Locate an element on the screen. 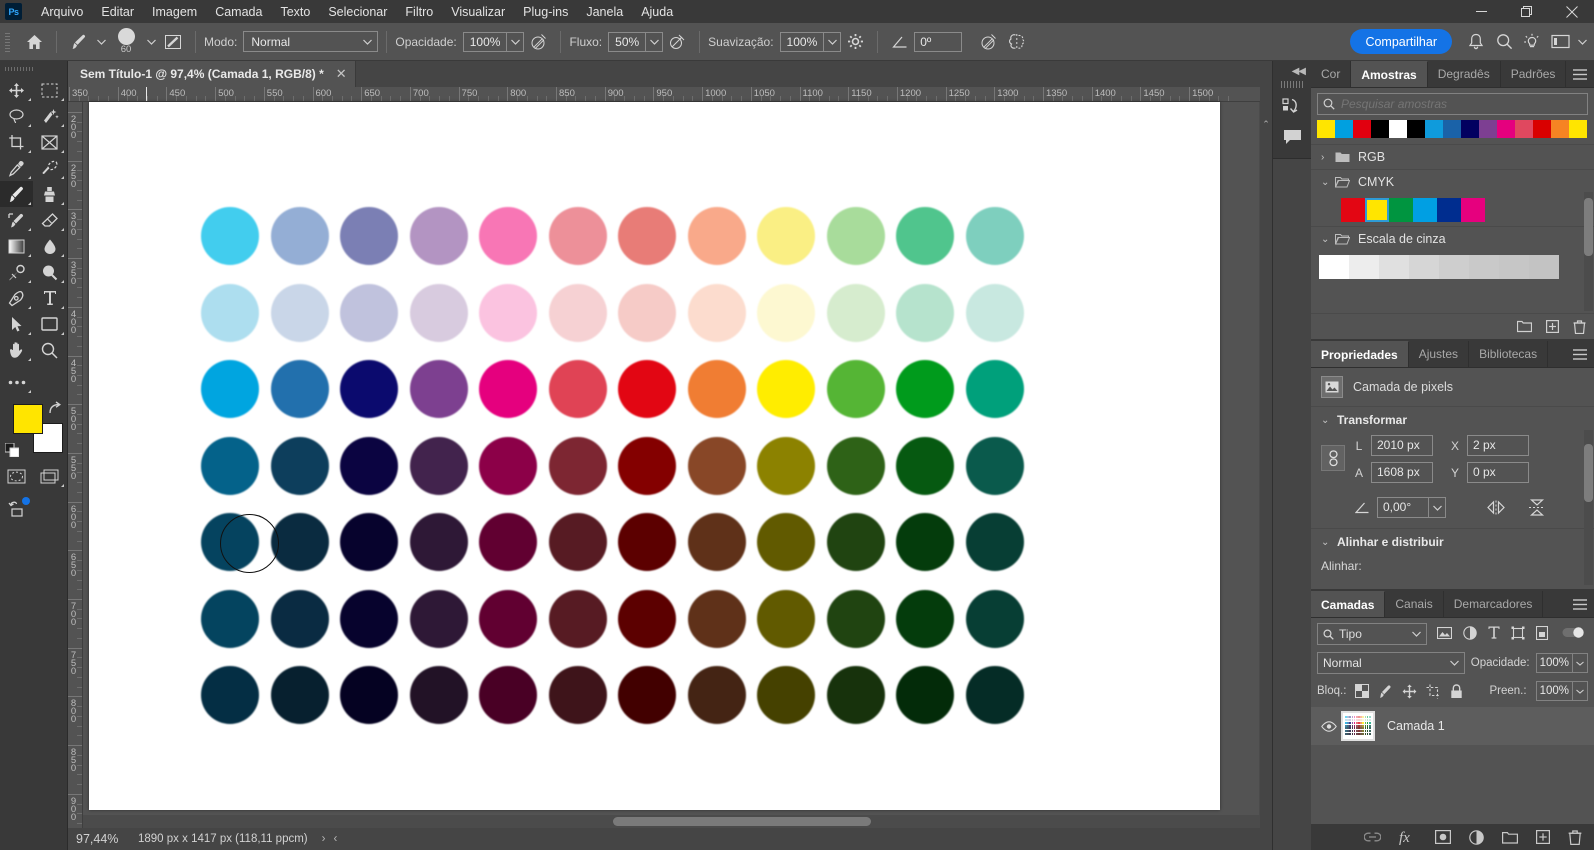 This screenshot has height=850, width=1594. screen-mode-icon is located at coordinates (49, 476).